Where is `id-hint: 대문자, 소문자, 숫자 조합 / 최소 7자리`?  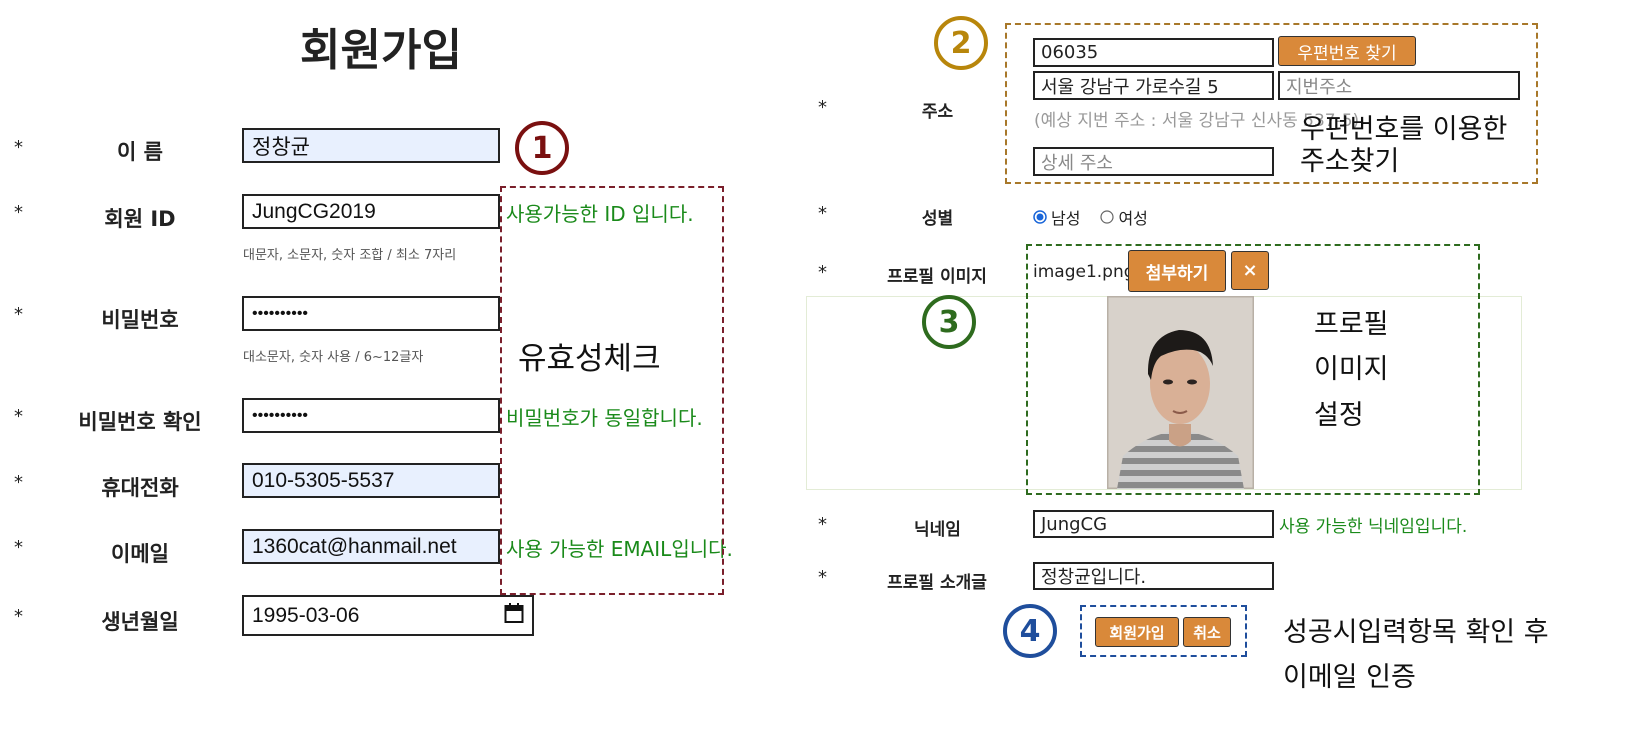
id-hint: 대문자, 소문자, 숫자 조합 / 최소 7자리 is located at coordinates (350, 255).